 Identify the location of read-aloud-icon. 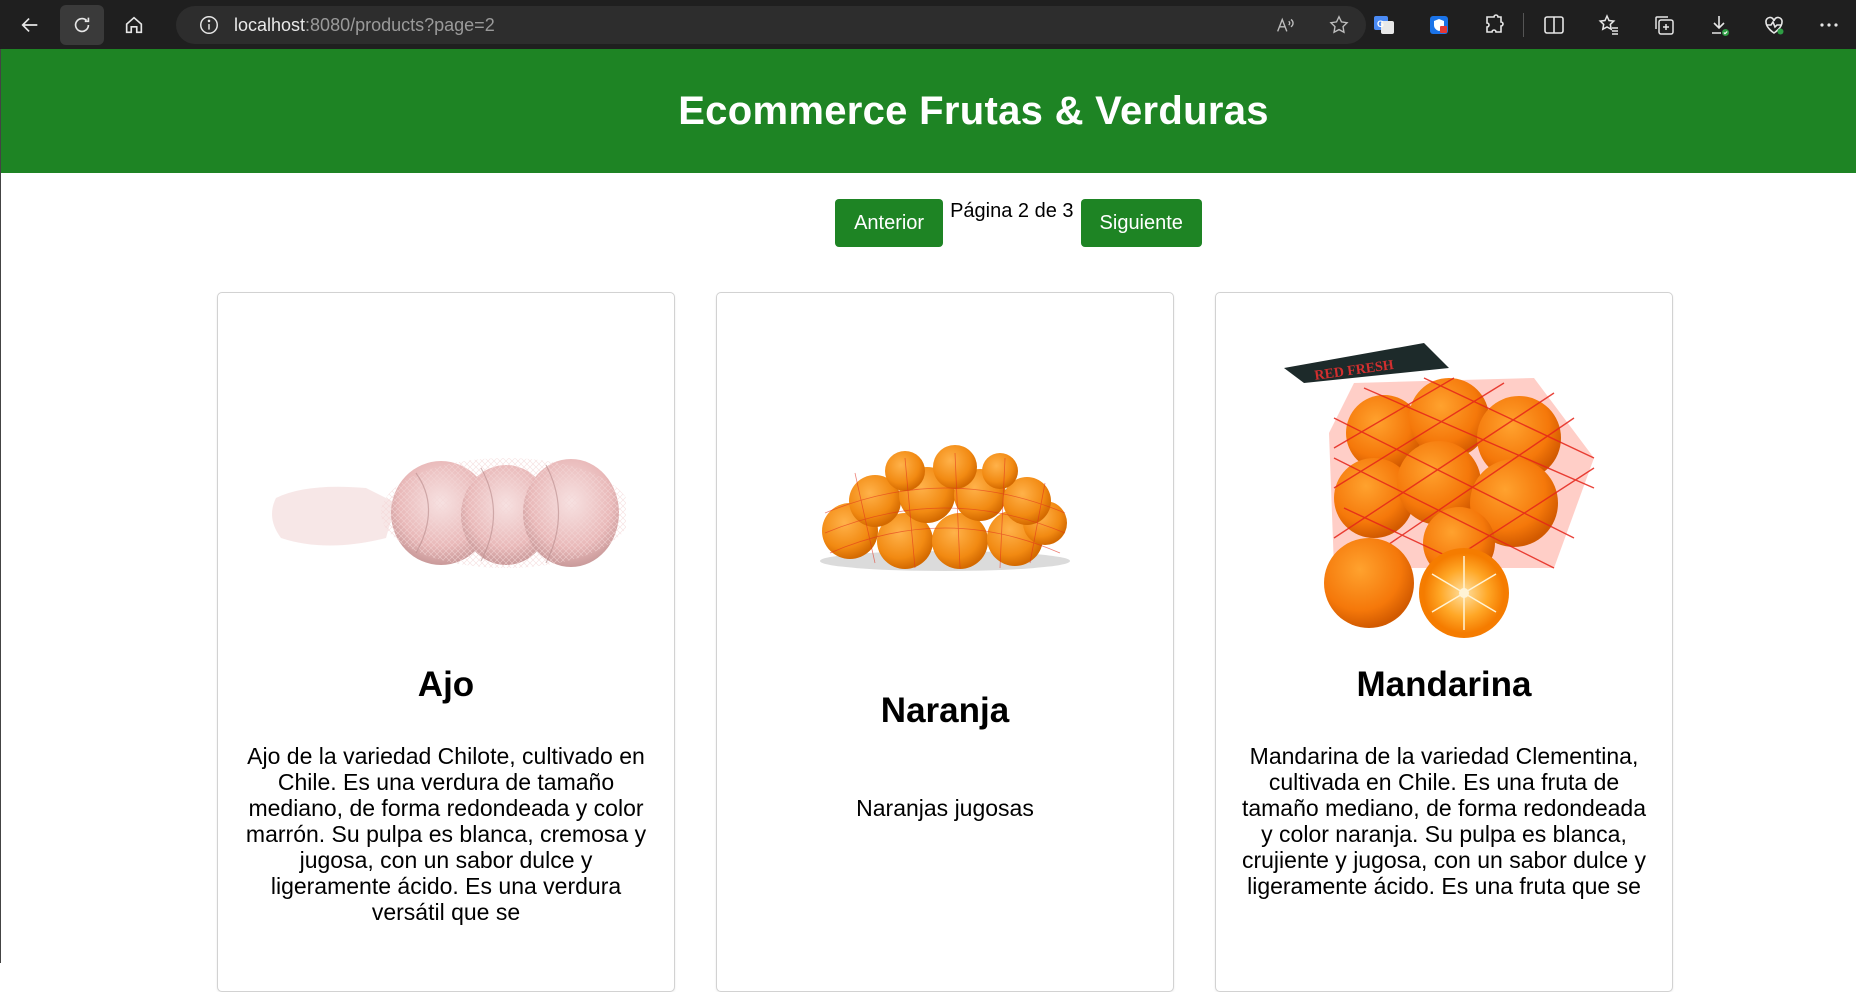
(1285, 24).